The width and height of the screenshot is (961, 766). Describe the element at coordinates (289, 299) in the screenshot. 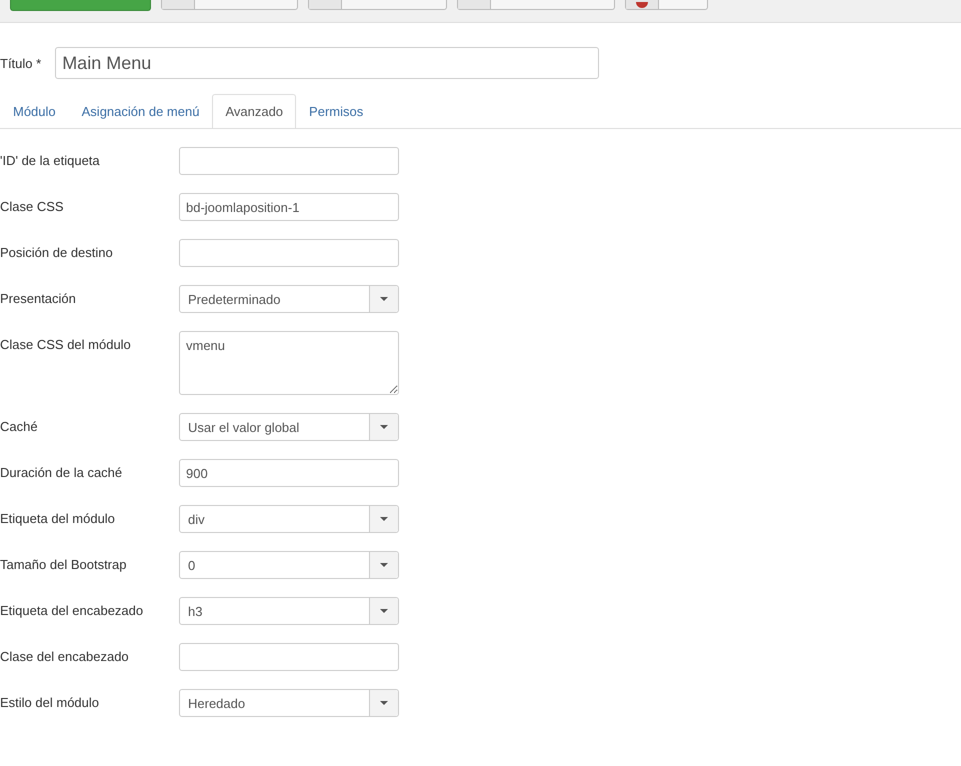

I see `dropdown: Predeterminado` at that location.